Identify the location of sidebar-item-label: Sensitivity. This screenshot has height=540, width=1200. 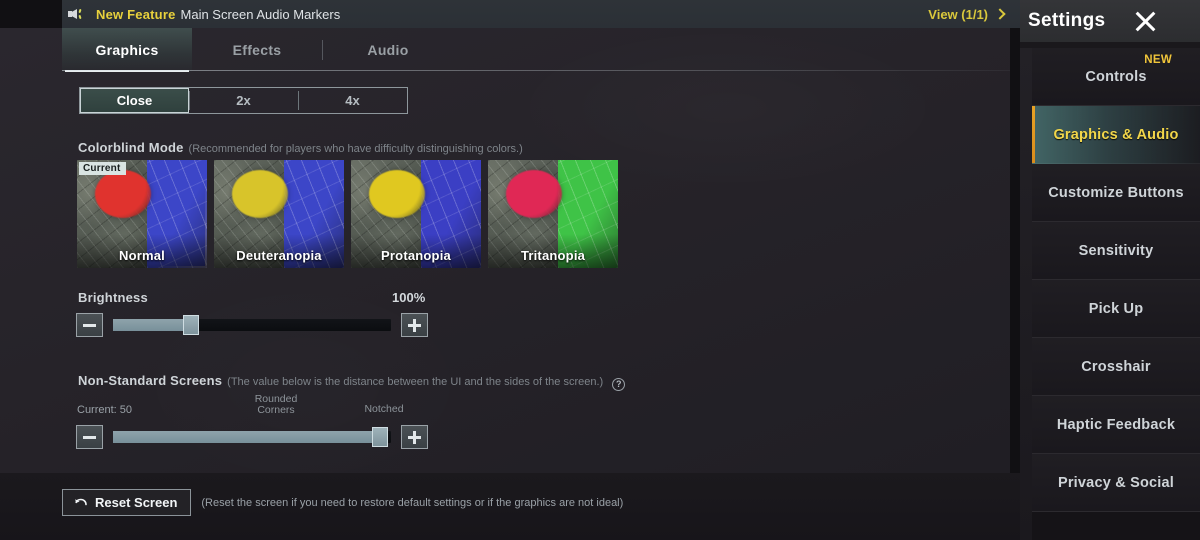
(1116, 250).